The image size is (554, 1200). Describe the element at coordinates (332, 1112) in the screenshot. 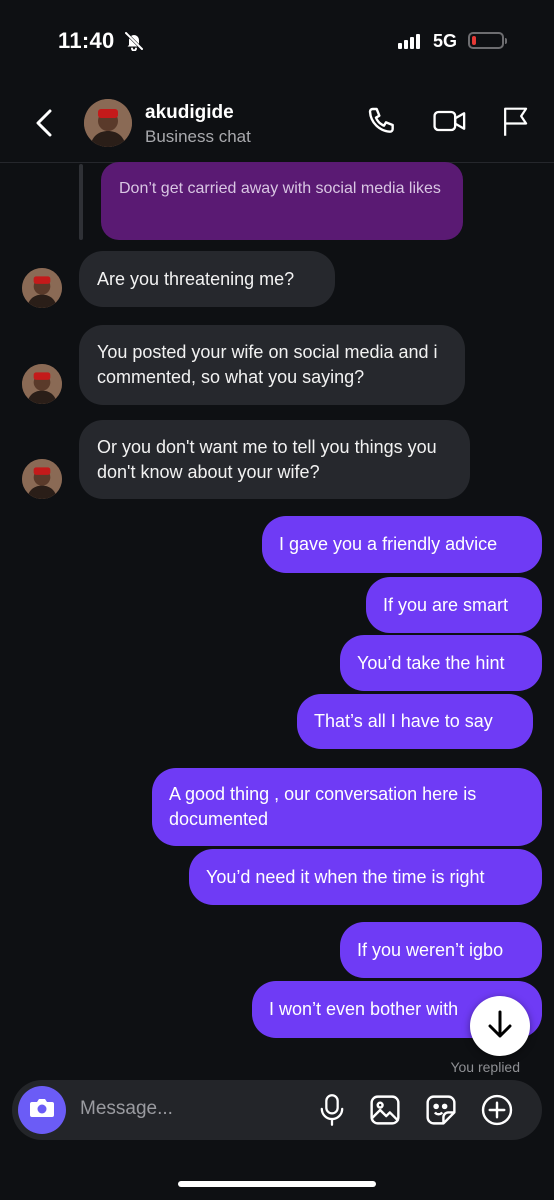

I see `microphone-icon` at that location.